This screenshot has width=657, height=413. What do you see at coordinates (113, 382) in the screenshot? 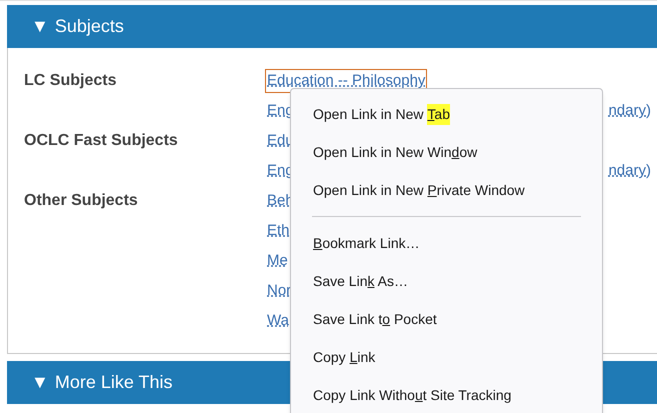
I see `section-title: More Like This` at bounding box center [113, 382].